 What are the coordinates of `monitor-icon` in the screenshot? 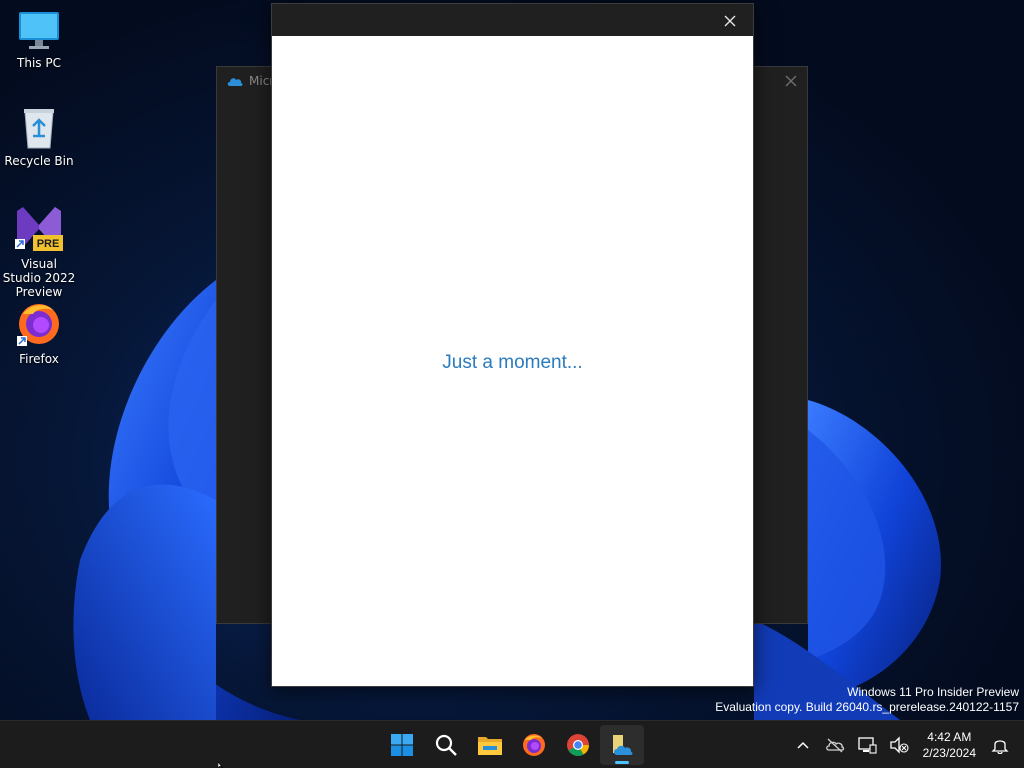 It's located at (39, 30).